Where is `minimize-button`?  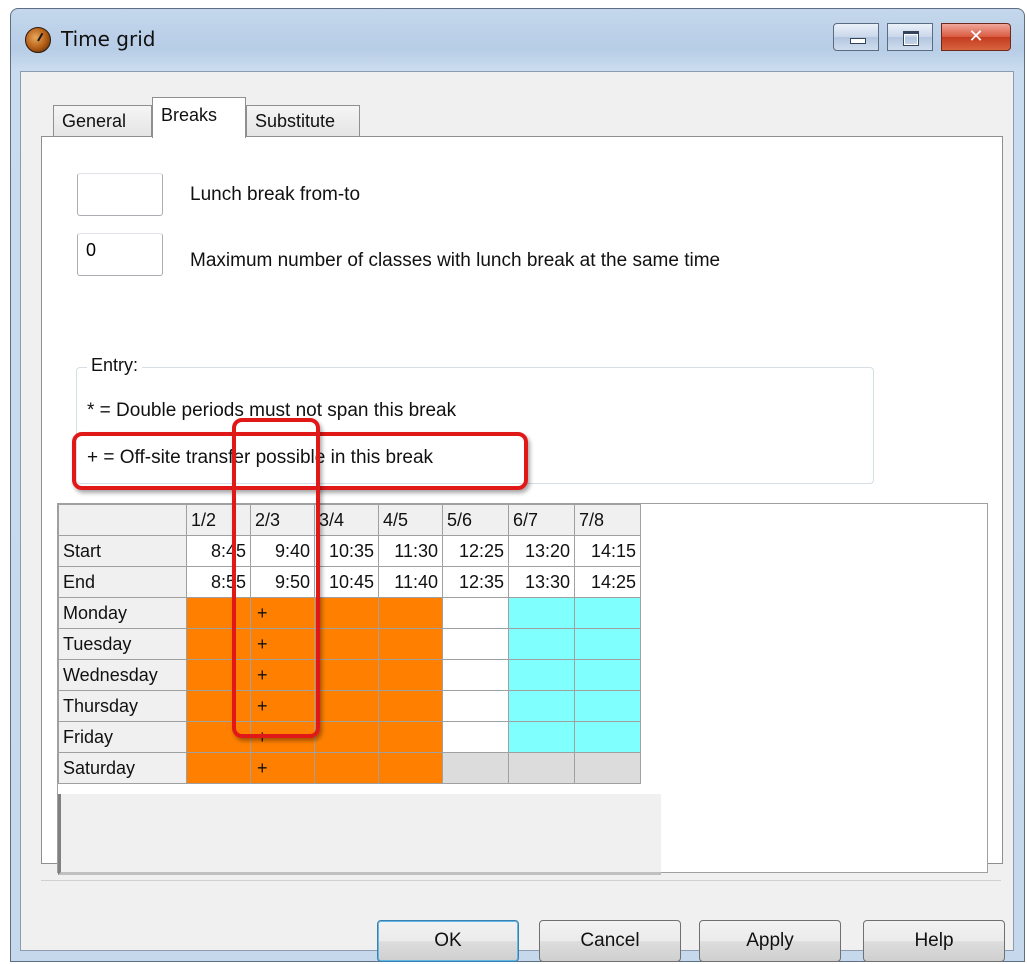
minimize-button is located at coordinates (856, 37).